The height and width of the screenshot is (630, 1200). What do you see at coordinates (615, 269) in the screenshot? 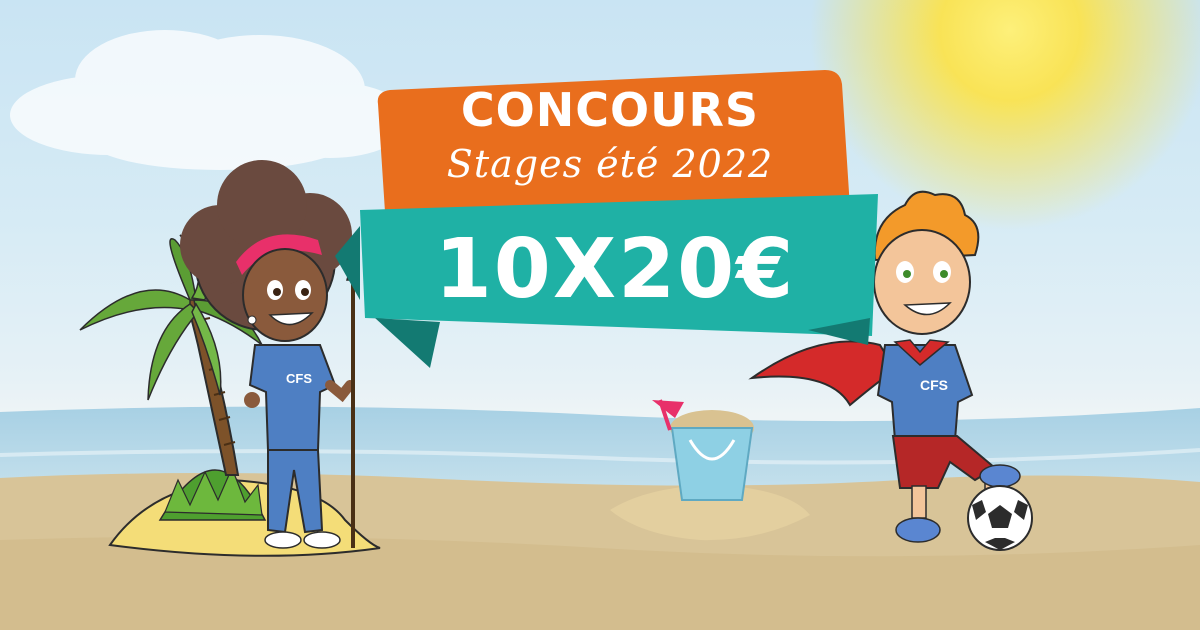
I see `prize-amount: 10X20€` at bounding box center [615, 269].